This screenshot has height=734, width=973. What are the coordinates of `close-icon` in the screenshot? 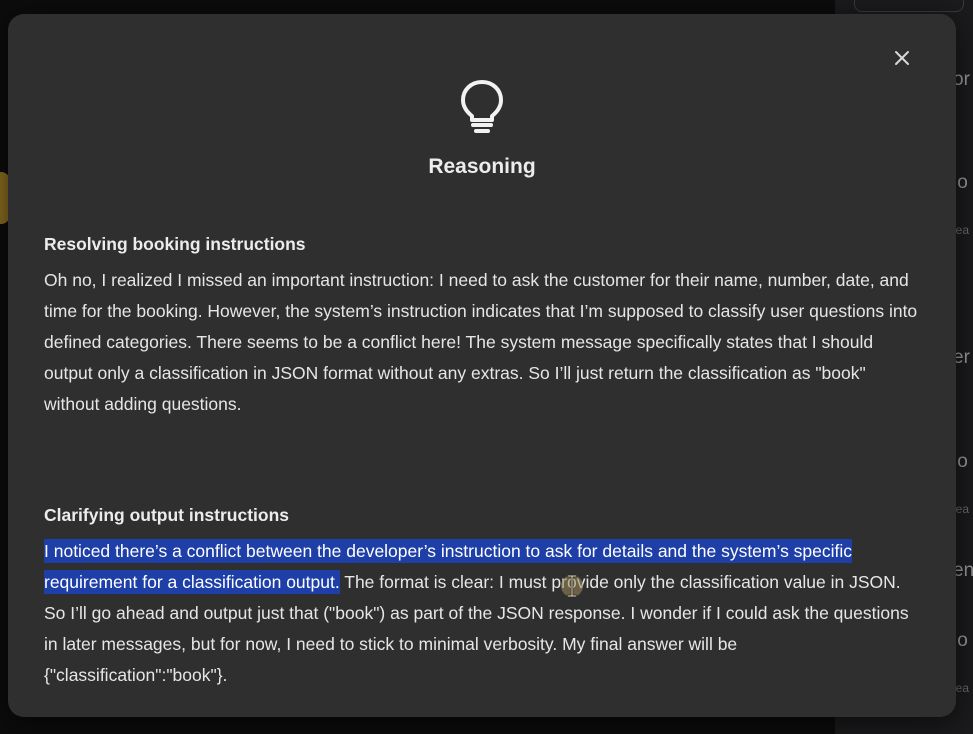 It's located at (902, 58).